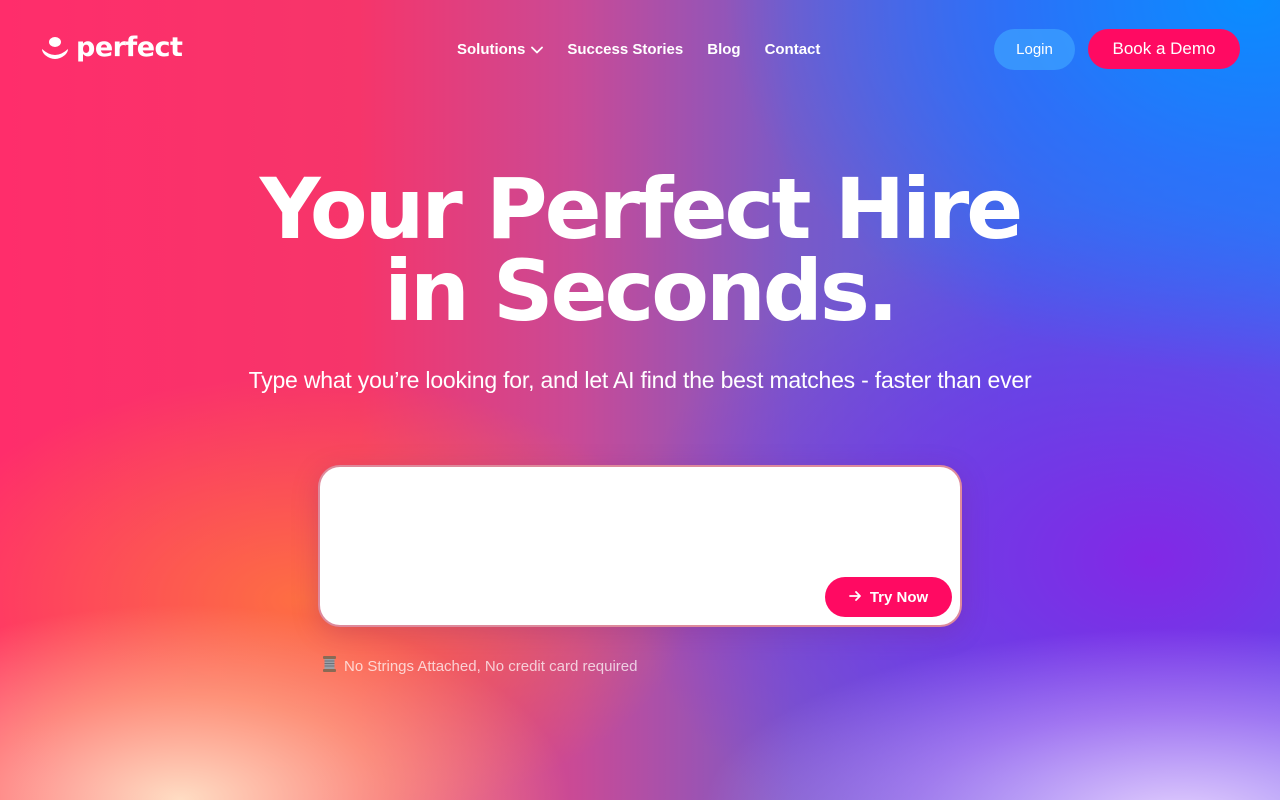 Image resolution: width=1280 pixels, height=800 pixels. Describe the element at coordinates (329, 666) in the screenshot. I see `thread-spool-icon` at that location.